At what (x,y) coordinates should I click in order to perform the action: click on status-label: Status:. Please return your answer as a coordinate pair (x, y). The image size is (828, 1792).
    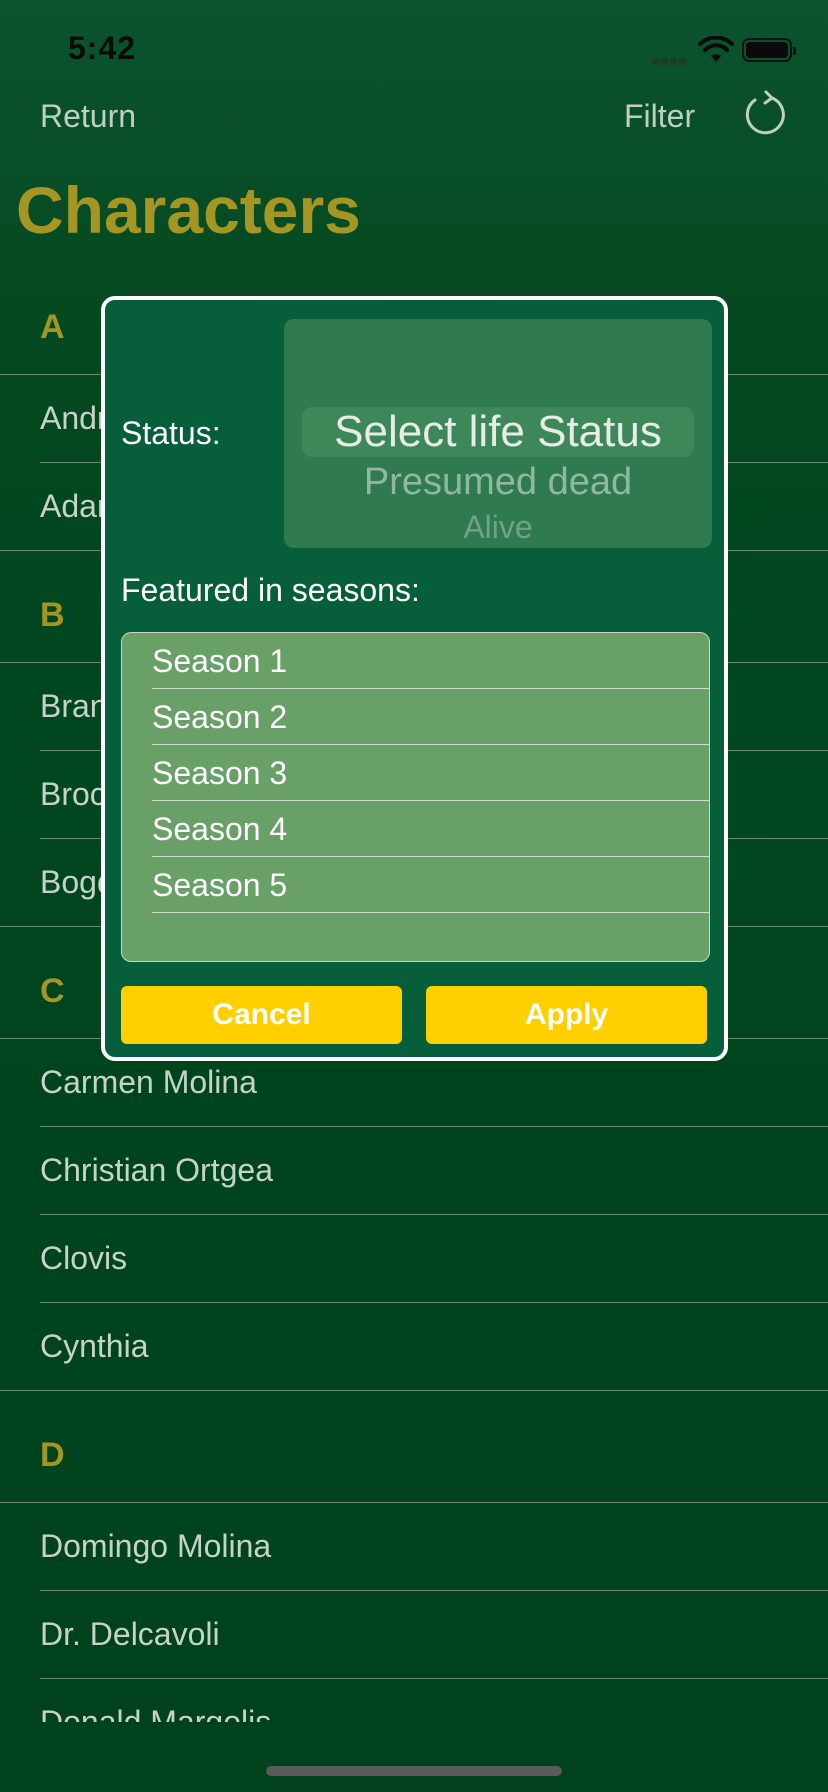
    Looking at the image, I should click on (171, 433).